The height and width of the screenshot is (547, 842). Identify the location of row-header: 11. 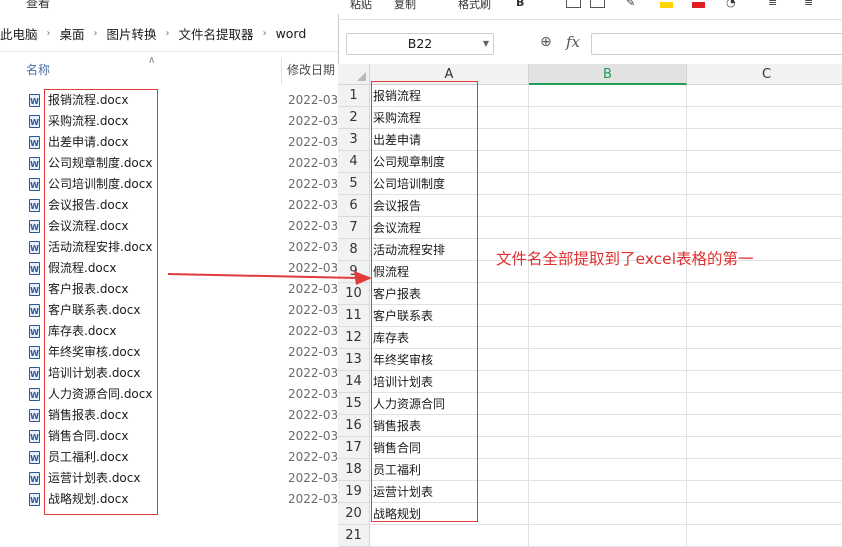
(354, 316).